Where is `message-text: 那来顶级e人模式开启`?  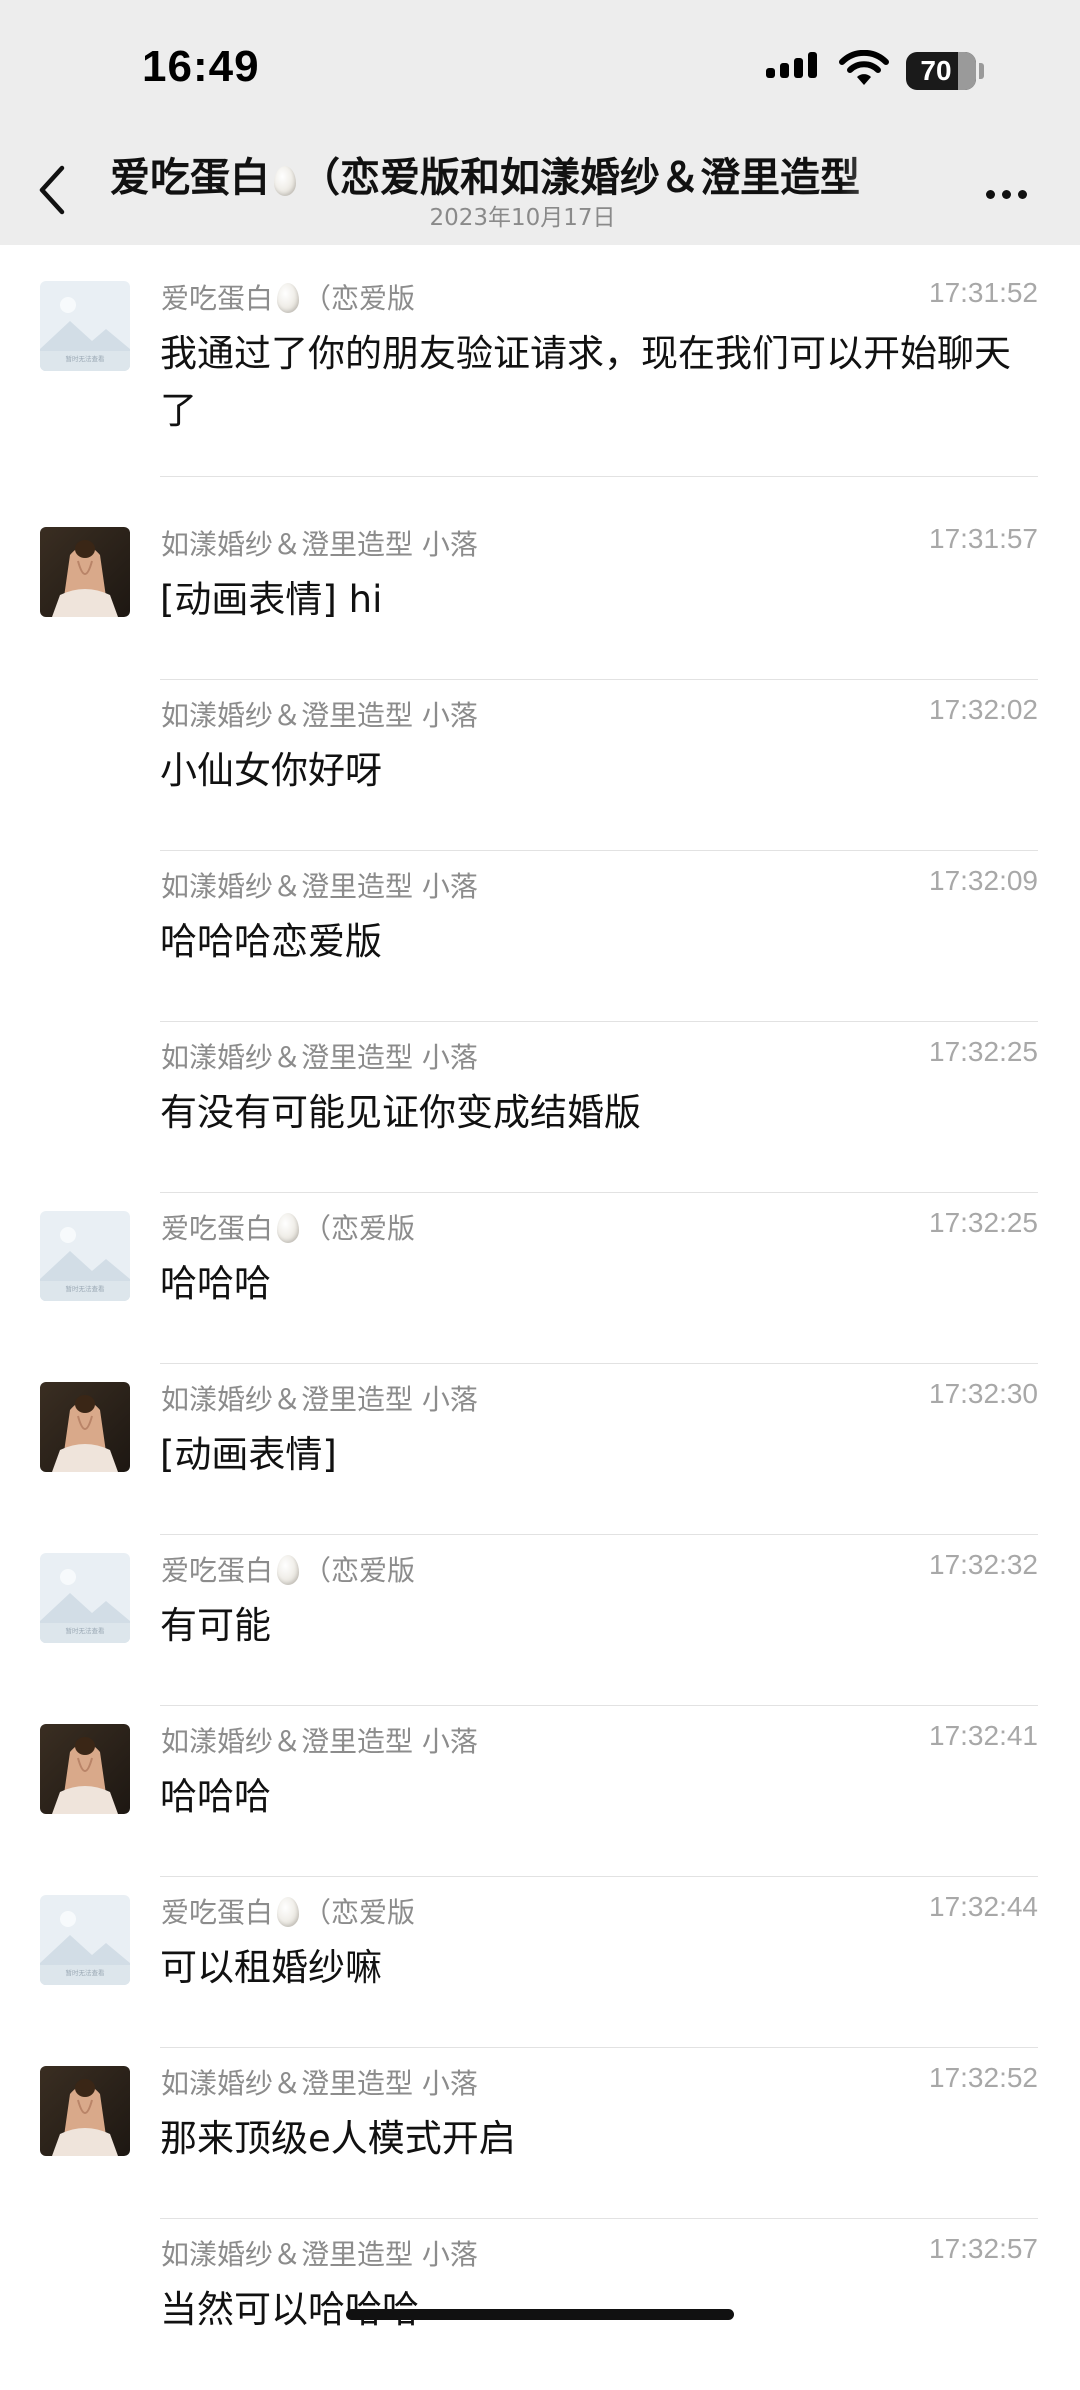 message-text: 那来顶级e人模式开启 is located at coordinates (338, 2138).